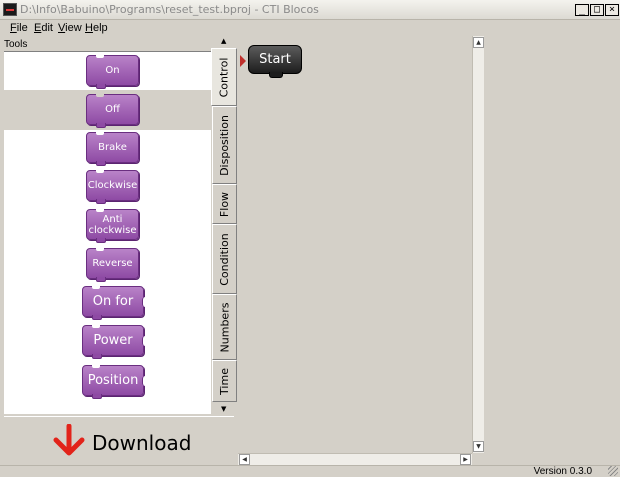  I want to click on download-panel: Download, so click(119, 440).